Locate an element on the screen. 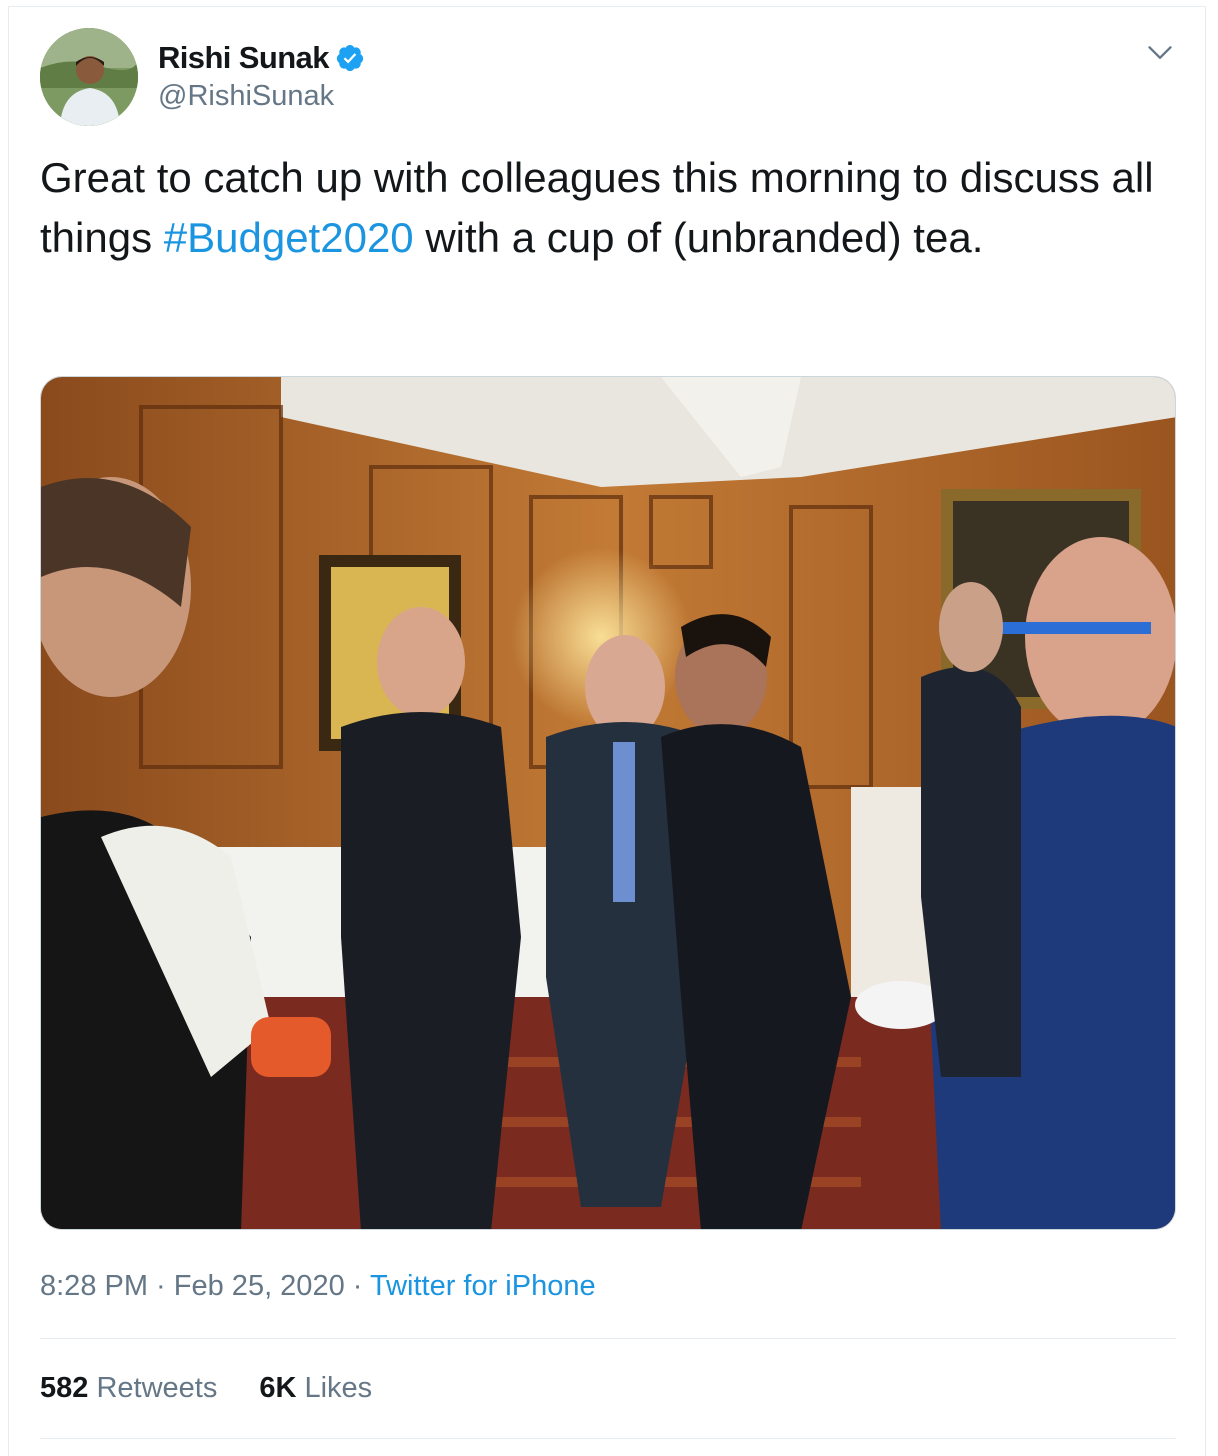 This screenshot has height=1456, width=1218. tweet-date: Feb 25, 2020 is located at coordinates (259, 1286).